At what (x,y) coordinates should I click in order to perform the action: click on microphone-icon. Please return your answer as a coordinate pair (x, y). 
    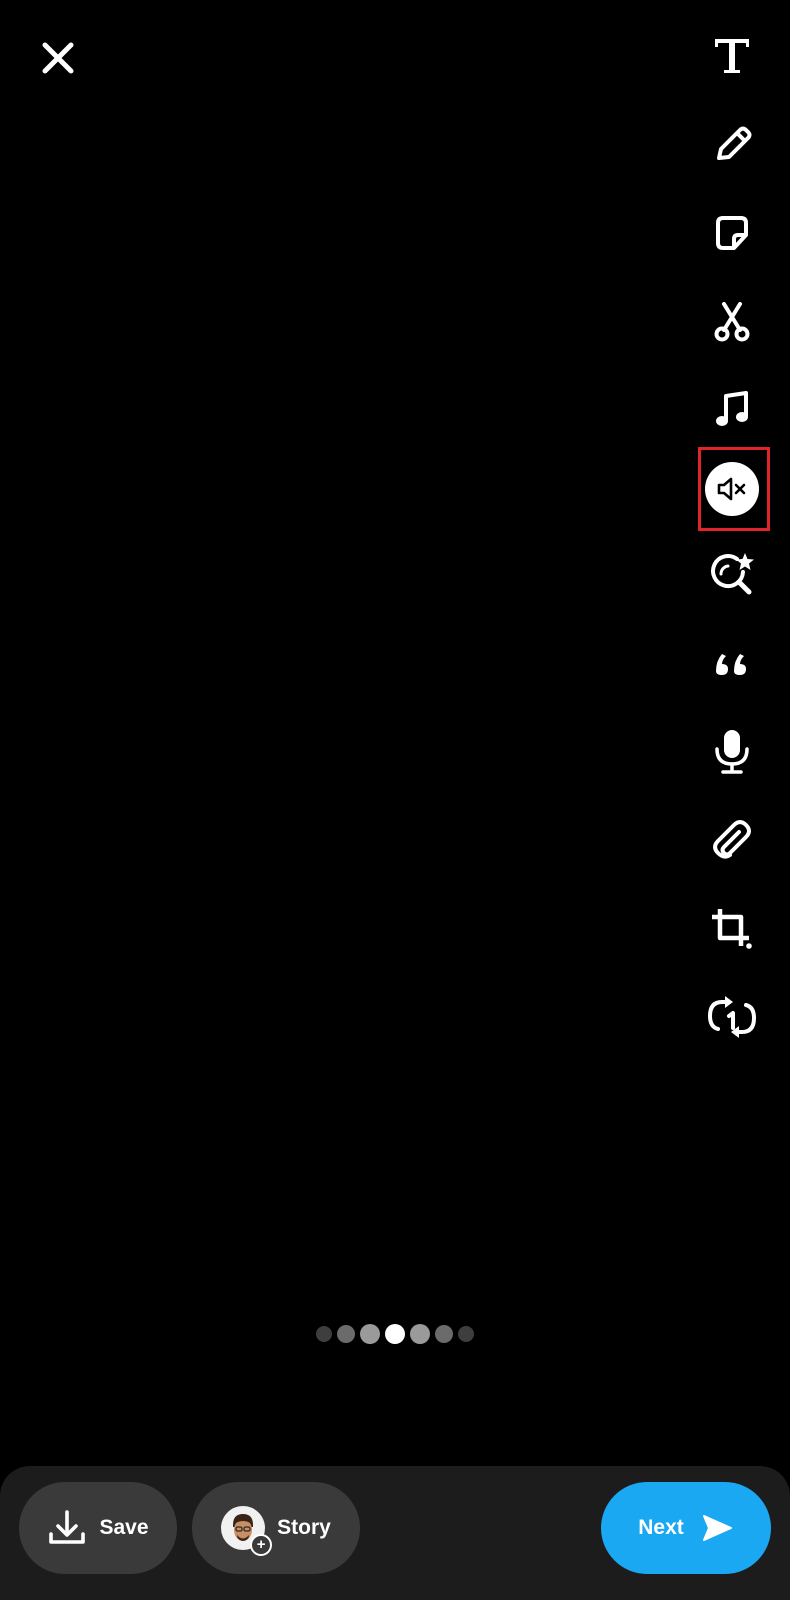
    Looking at the image, I should click on (732, 752).